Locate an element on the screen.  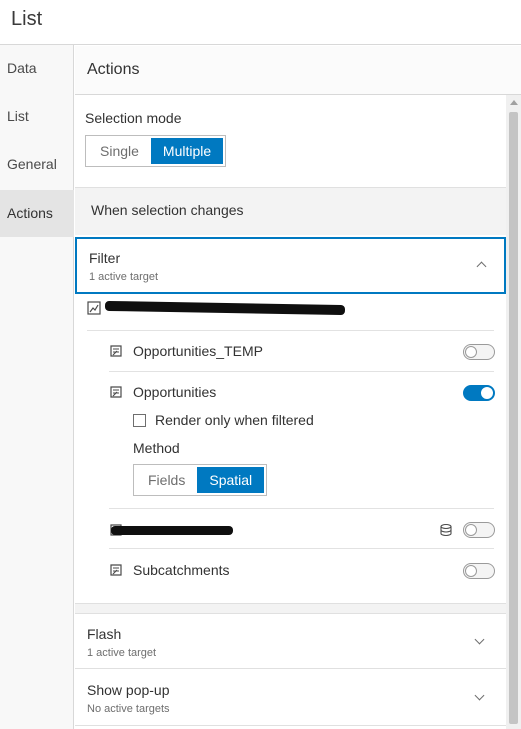
nav-item-actions: Actions is located at coordinates (37, 213).